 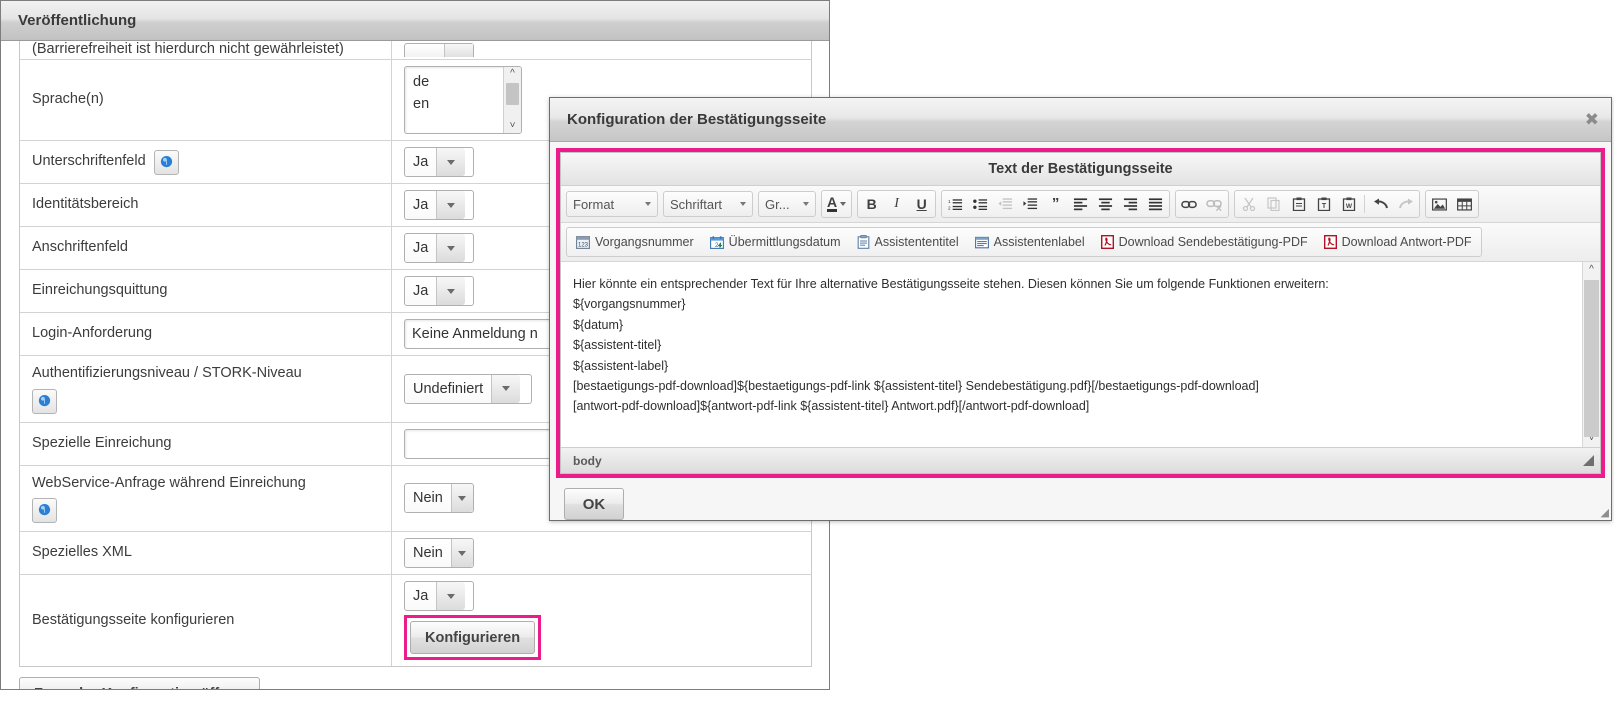 I want to click on macro-vorgangsnummer: 123 Vorgangsnummer, so click(x=635, y=242).